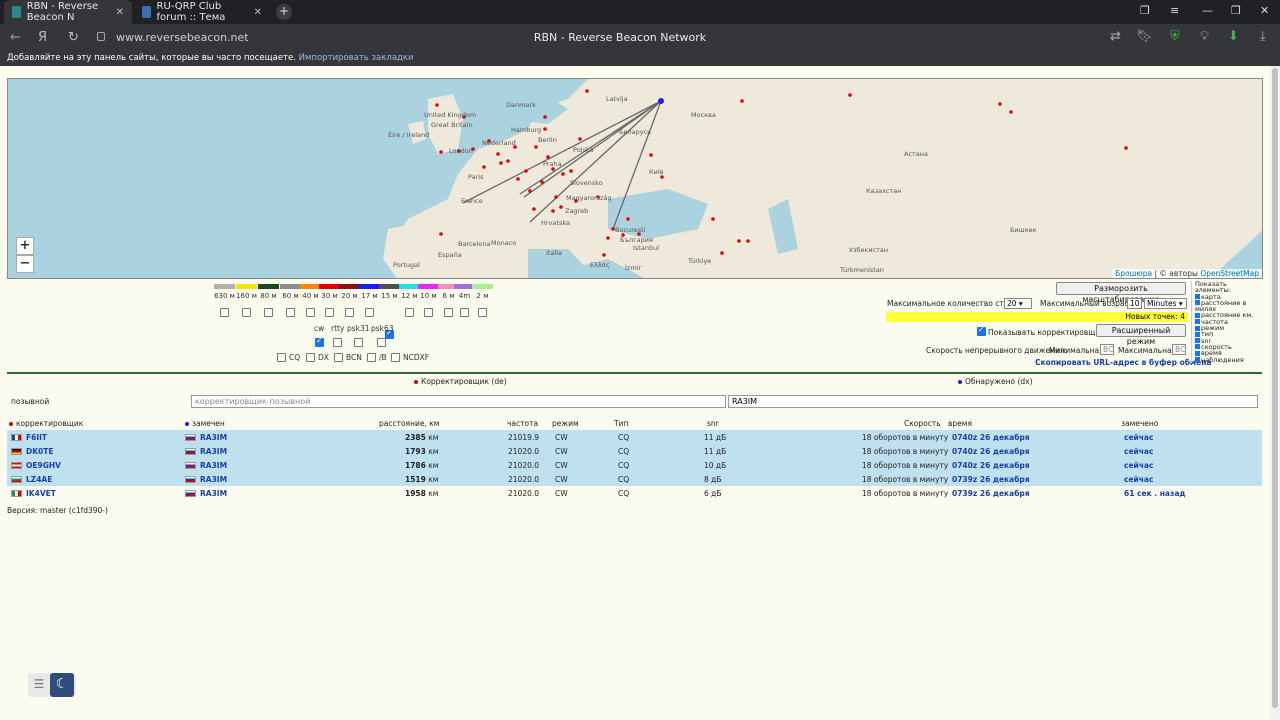 This screenshot has width=1280, height=720. What do you see at coordinates (981, 330) in the screenshot?
I see `show-skimmers-checkbox` at bounding box center [981, 330].